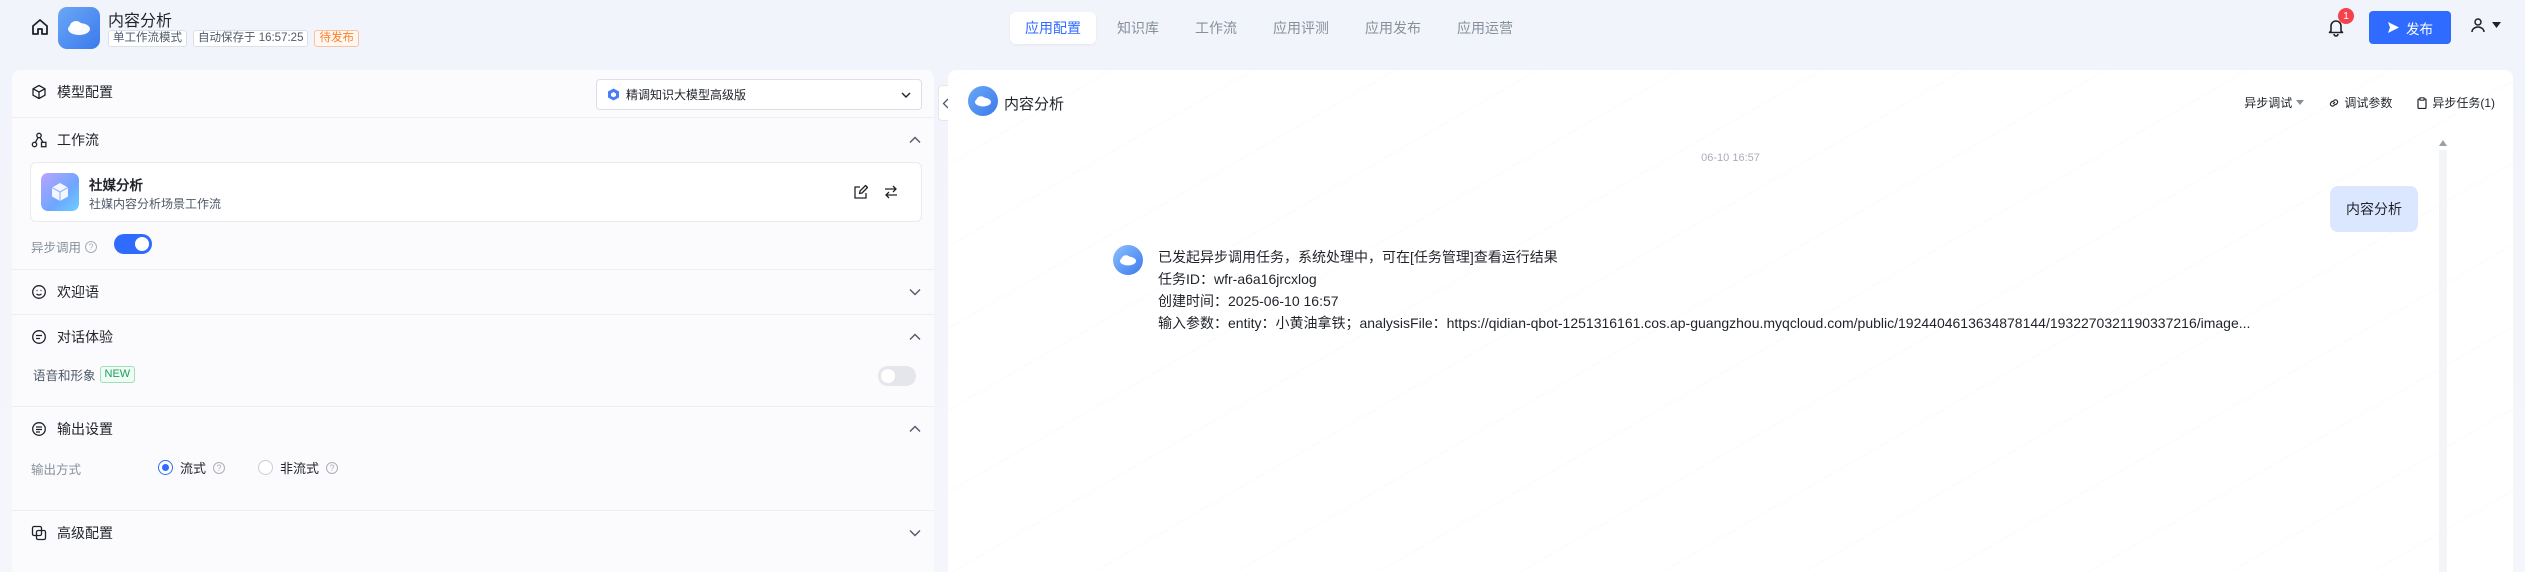  What do you see at coordinates (1248, 301) in the screenshot?
I see `bot-message-line: 创建时间：2025-06-10 16:57` at bounding box center [1248, 301].